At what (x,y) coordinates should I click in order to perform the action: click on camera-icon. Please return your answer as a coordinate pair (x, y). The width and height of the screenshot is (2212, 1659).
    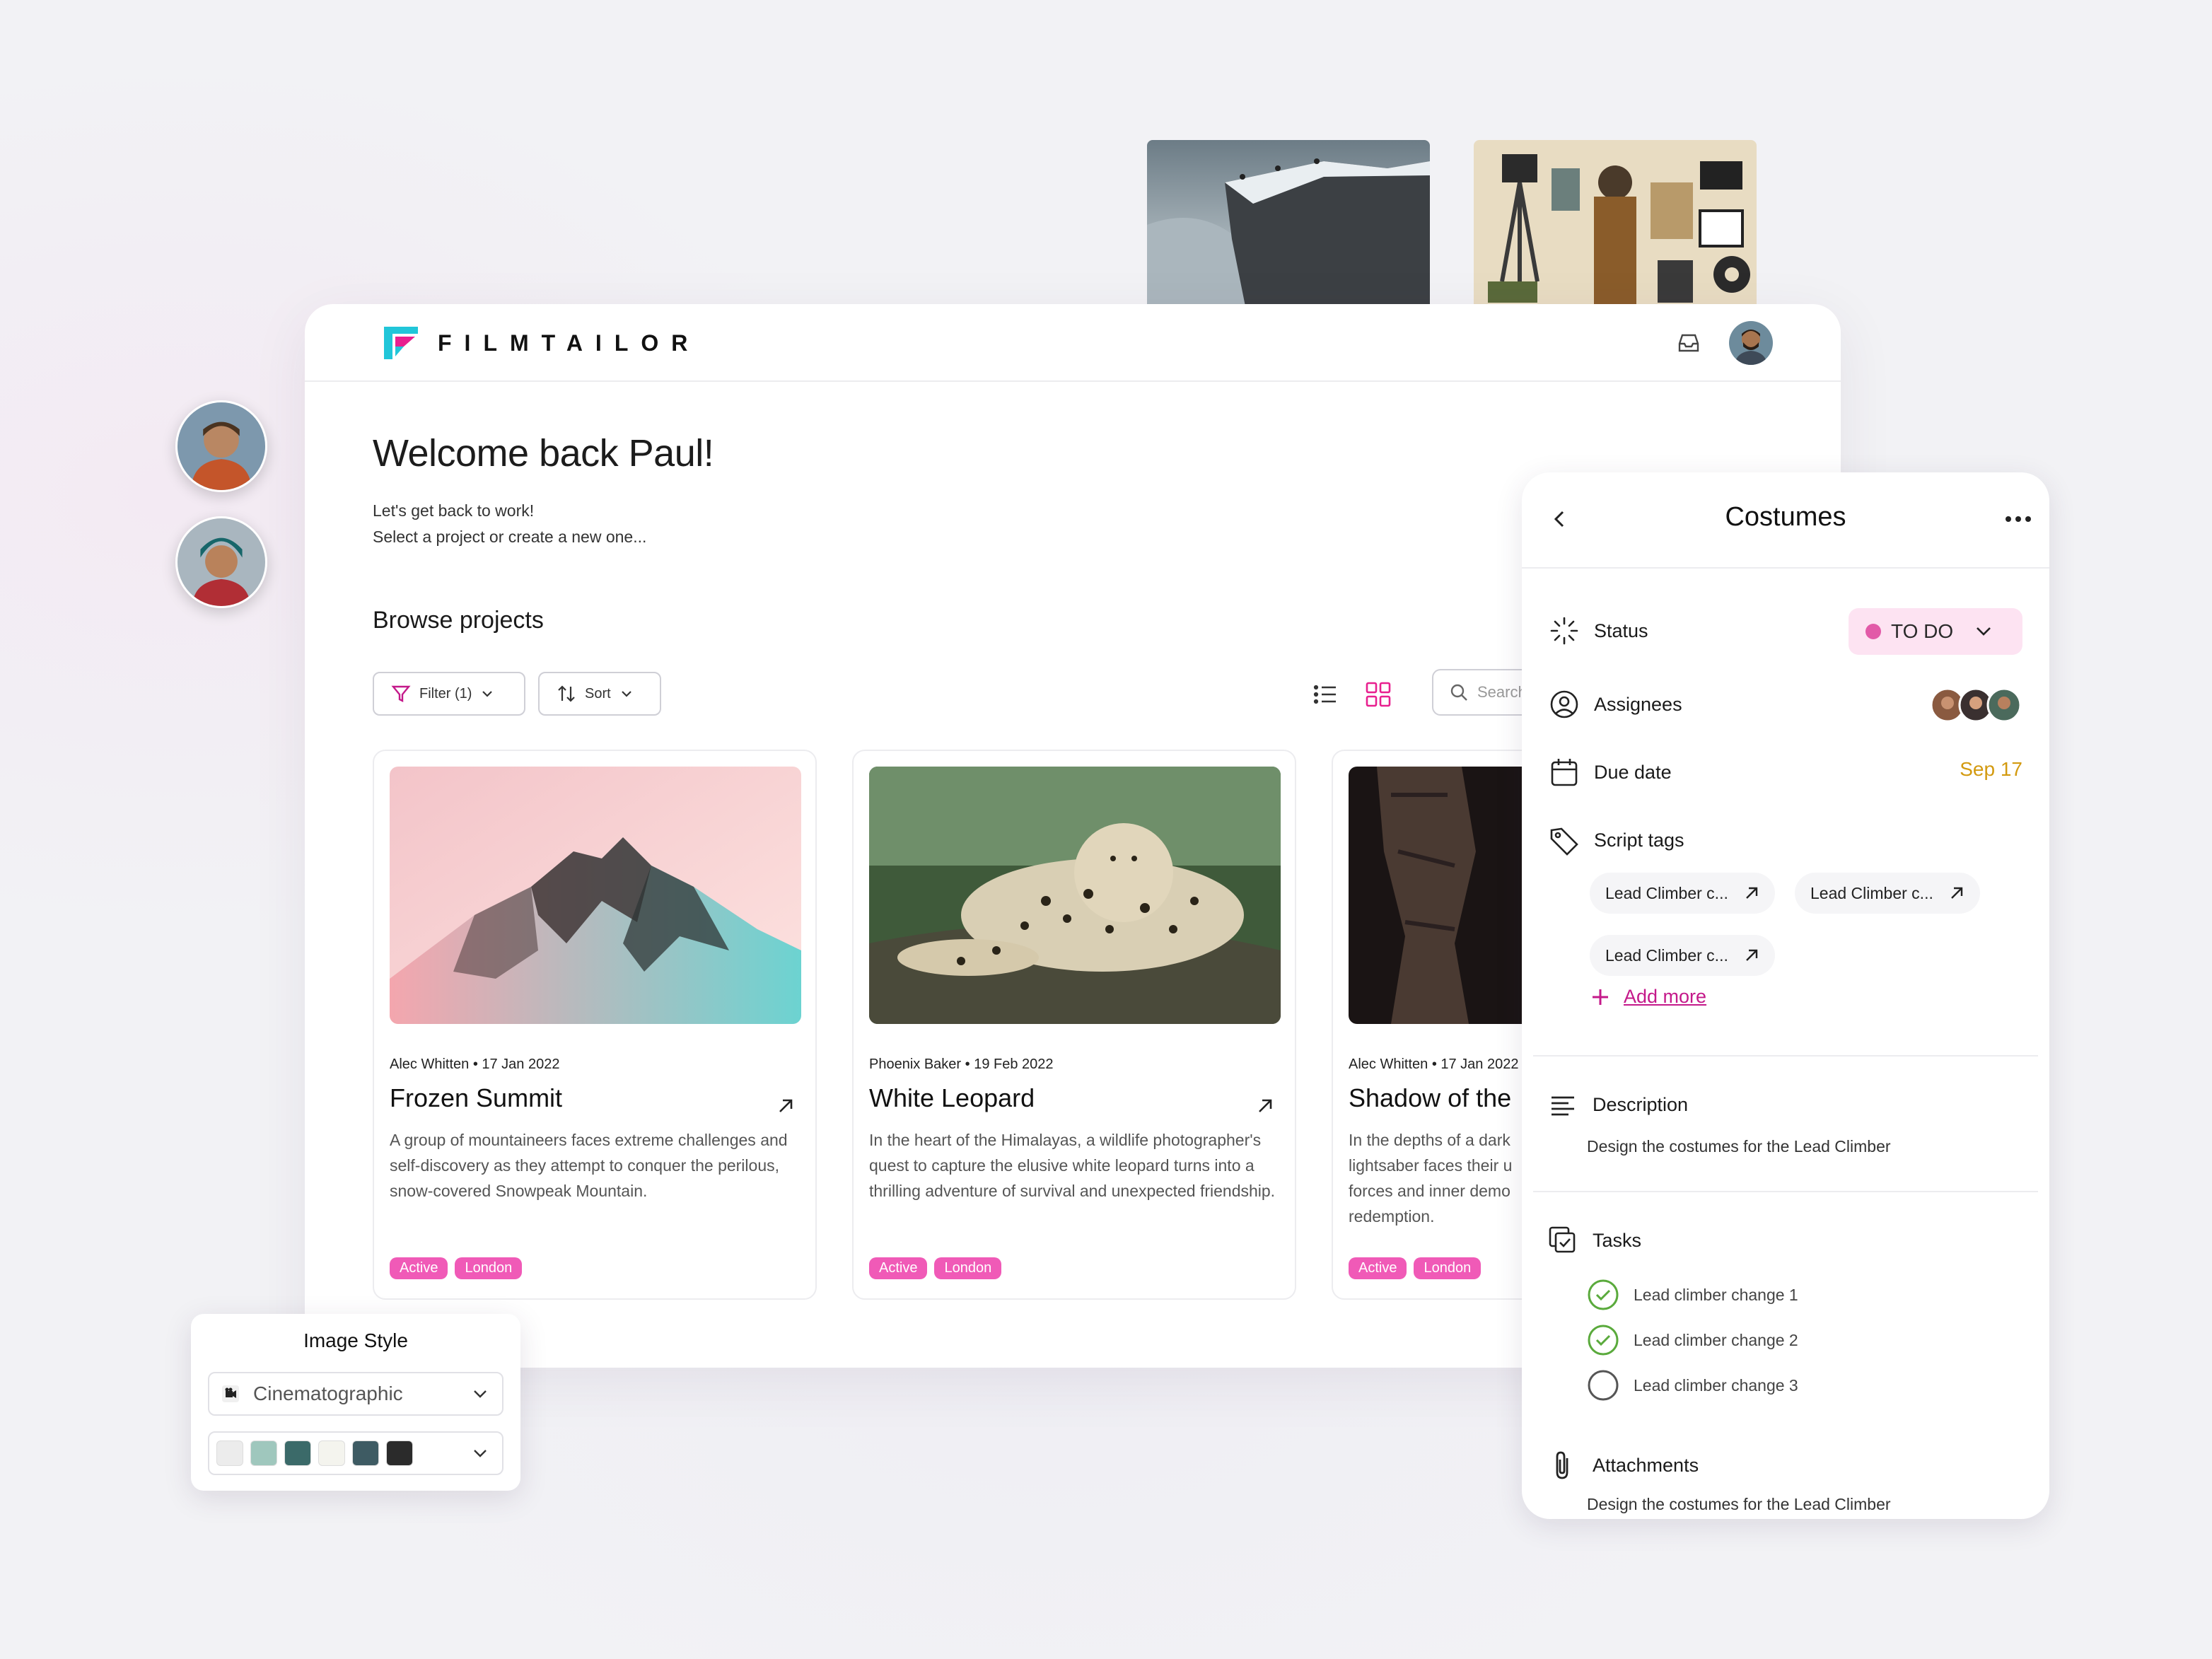
    Looking at the image, I should click on (230, 1393).